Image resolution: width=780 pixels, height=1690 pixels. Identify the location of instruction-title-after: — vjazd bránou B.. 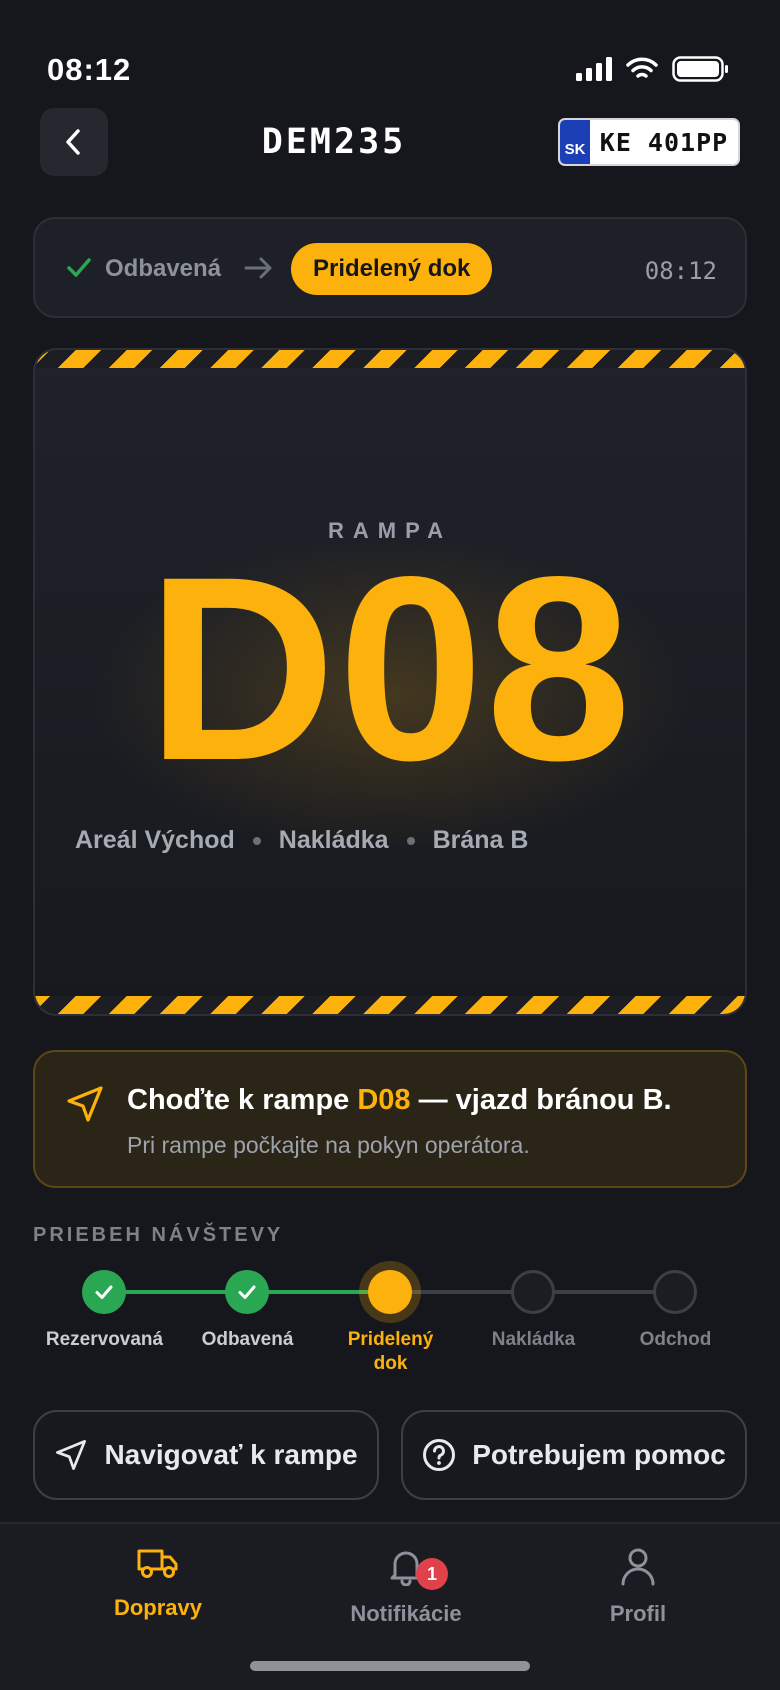
(541, 1100).